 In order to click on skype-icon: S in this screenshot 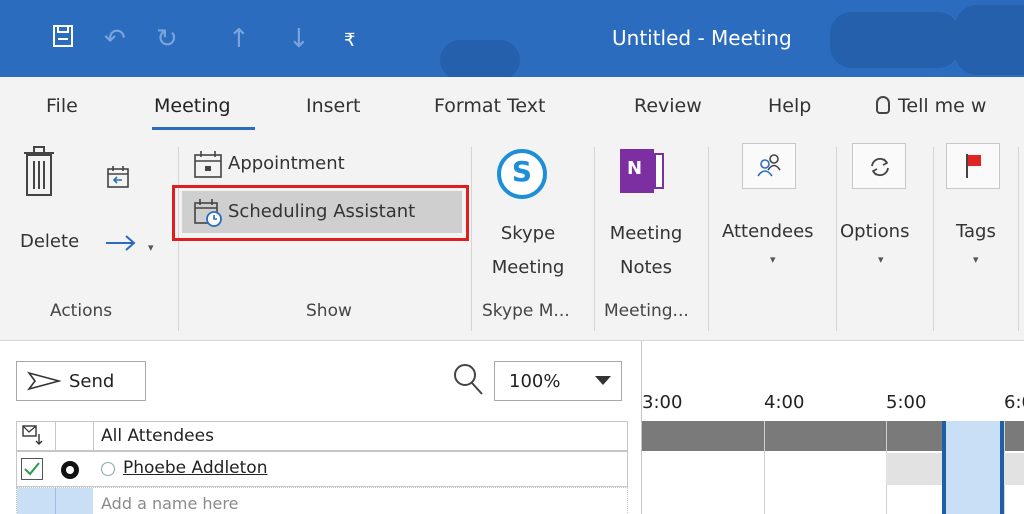, I will do `click(522, 174)`.